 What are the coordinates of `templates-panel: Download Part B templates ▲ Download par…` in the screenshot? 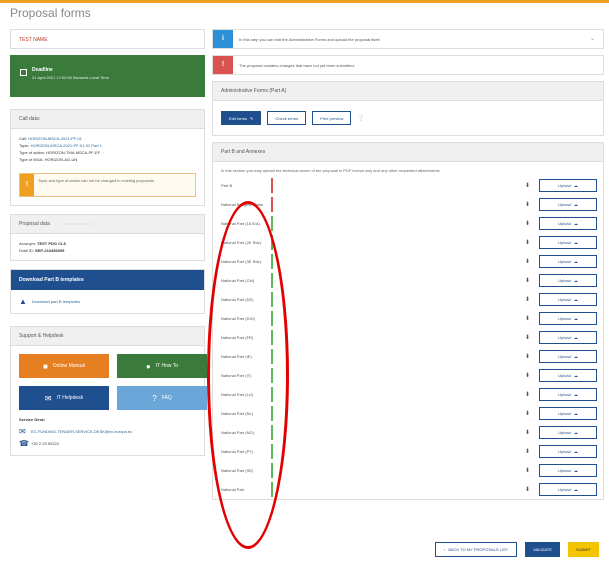 It's located at (107, 291).